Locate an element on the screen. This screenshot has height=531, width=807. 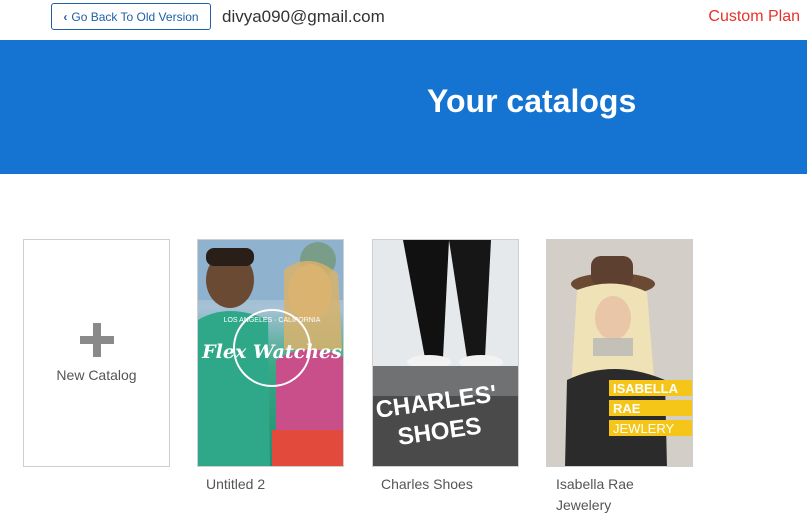
chevron-left-icon: ‹ is located at coordinates (65, 16).